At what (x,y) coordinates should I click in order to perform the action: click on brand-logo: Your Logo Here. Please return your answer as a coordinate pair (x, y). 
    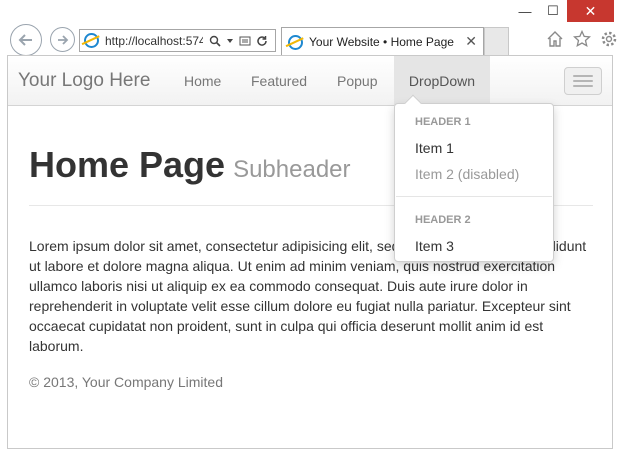
    Looking at the image, I should click on (84, 81).